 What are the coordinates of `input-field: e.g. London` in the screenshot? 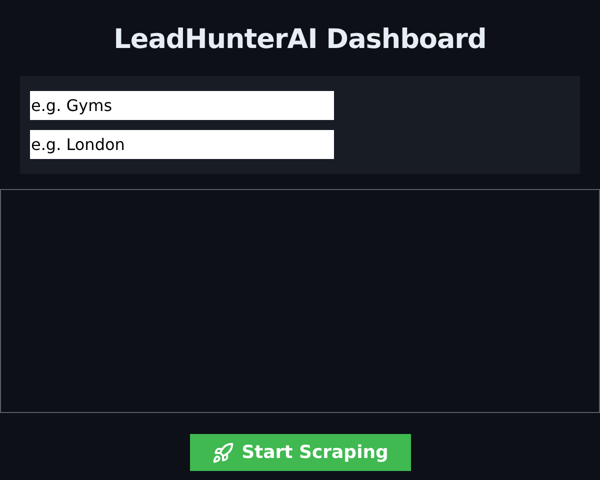 It's located at (182, 144).